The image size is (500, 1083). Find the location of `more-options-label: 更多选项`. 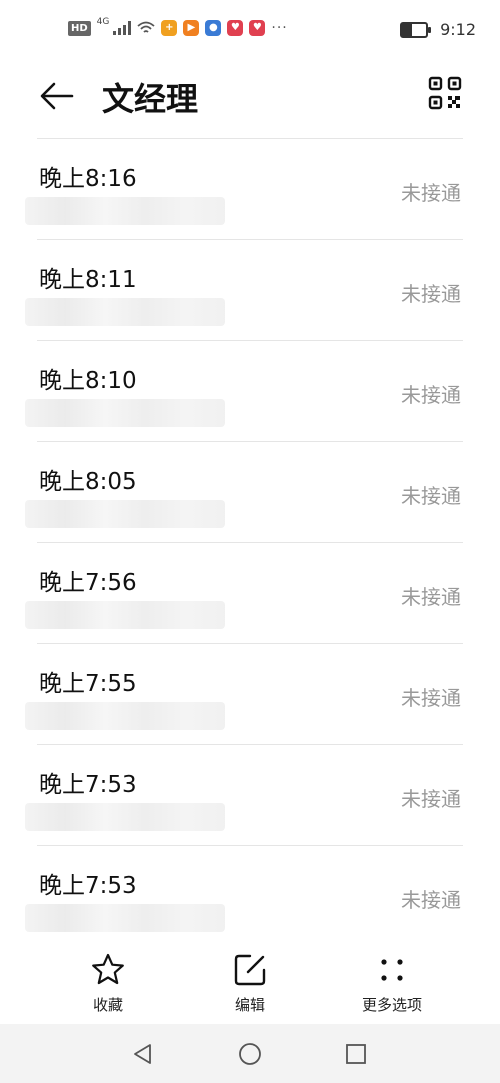

more-options-label: 更多选项 is located at coordinates (391, 1005).